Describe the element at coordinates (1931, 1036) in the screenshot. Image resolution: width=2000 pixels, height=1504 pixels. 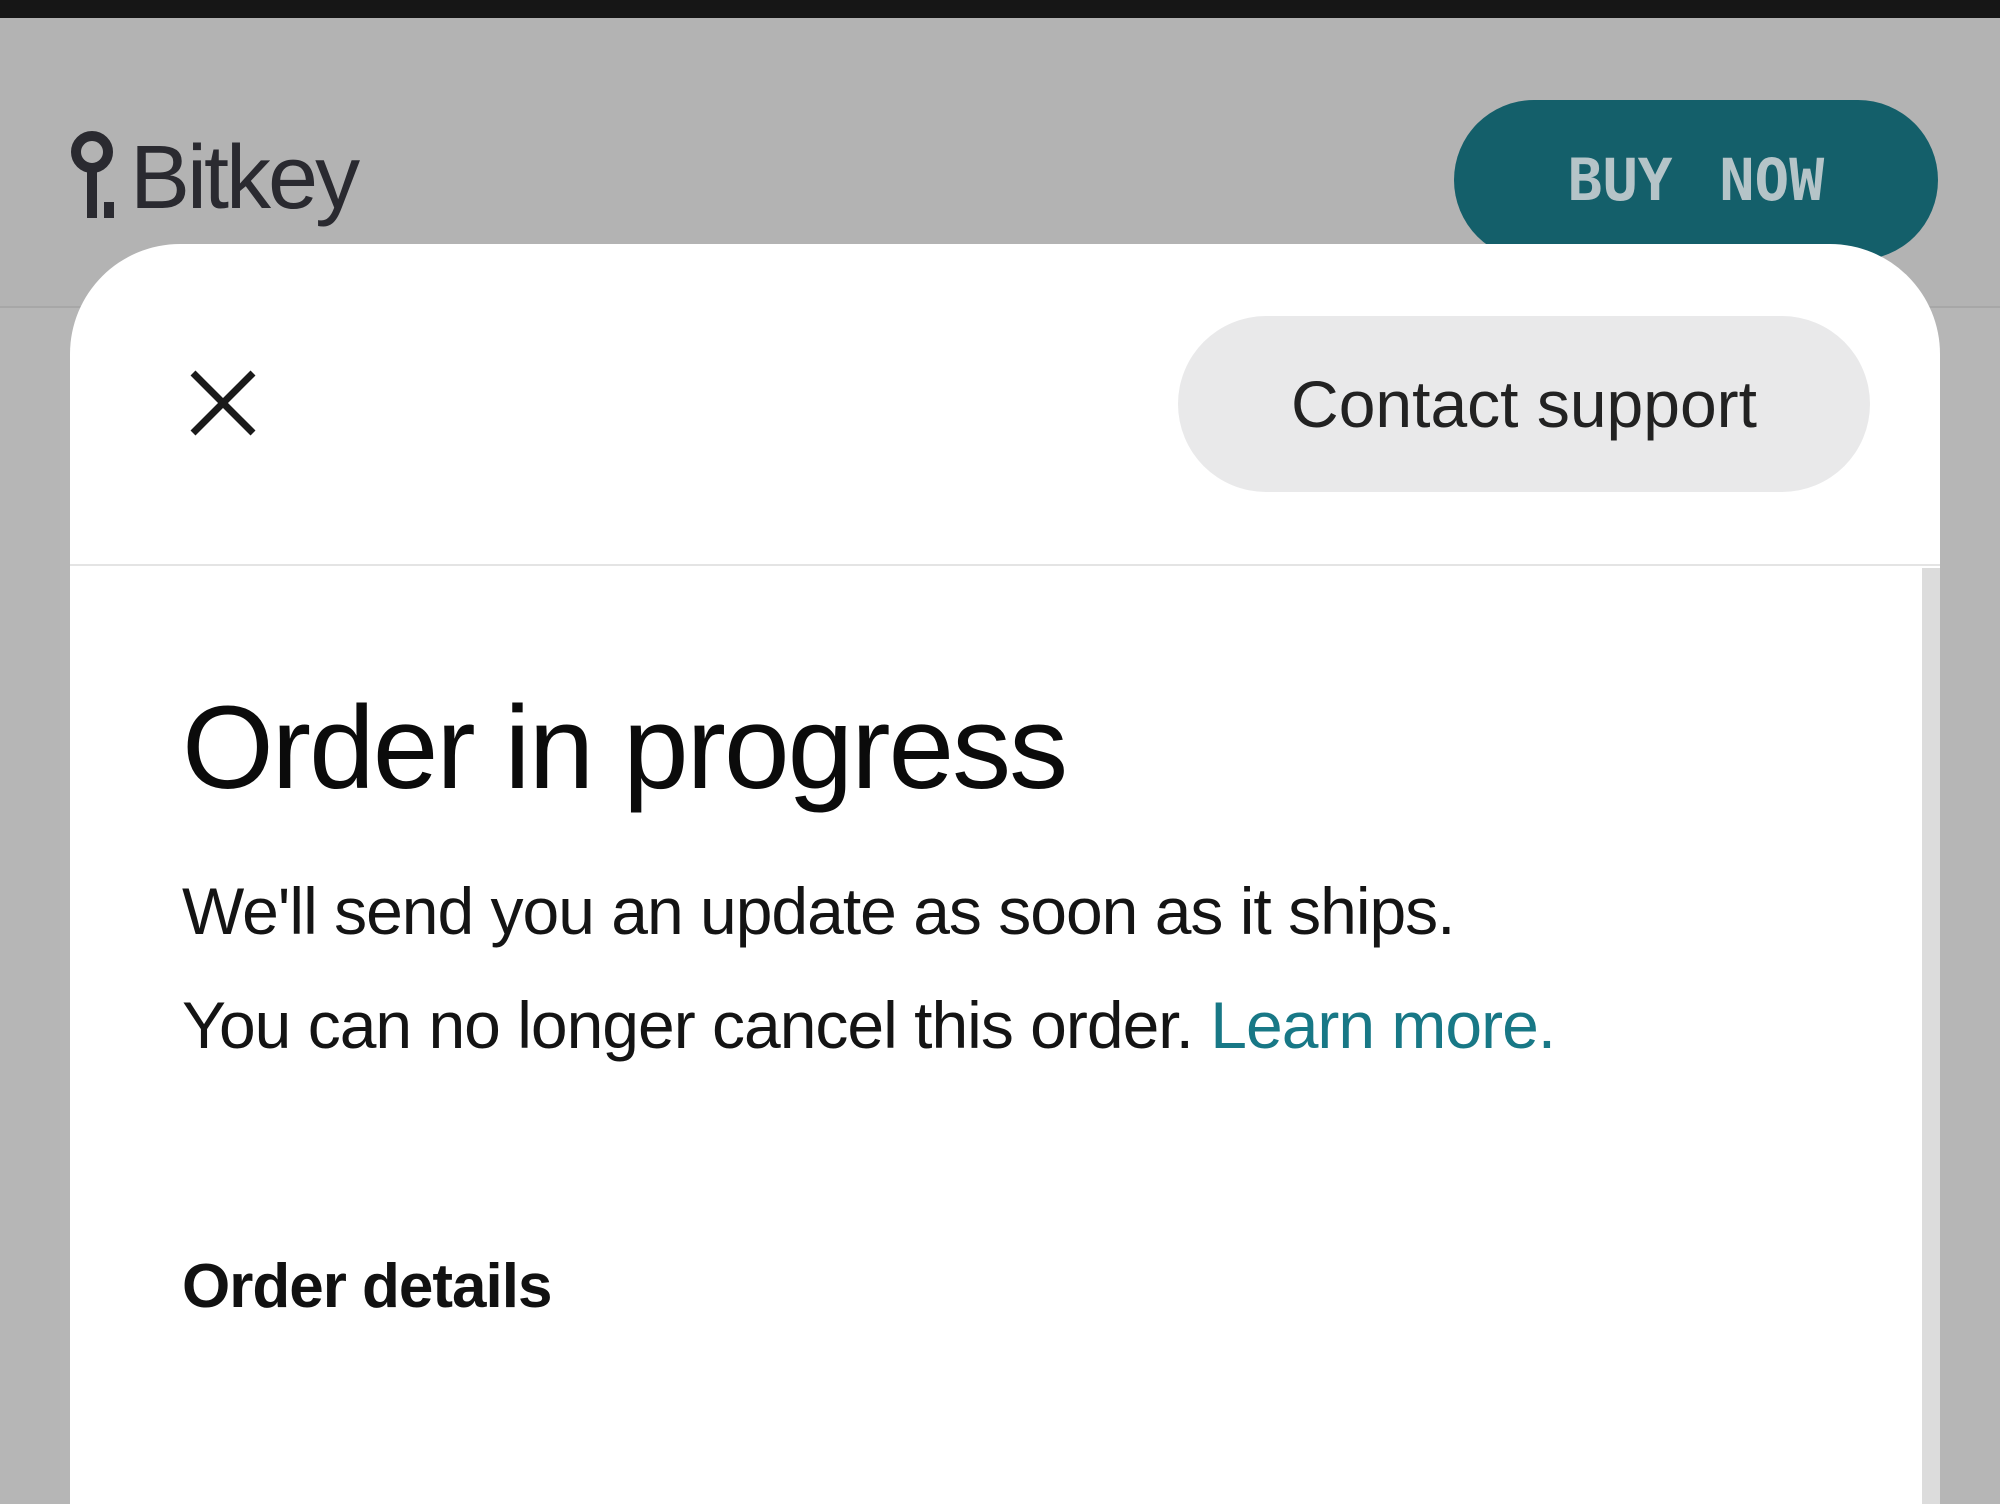
I see `scrollbar` at that location.